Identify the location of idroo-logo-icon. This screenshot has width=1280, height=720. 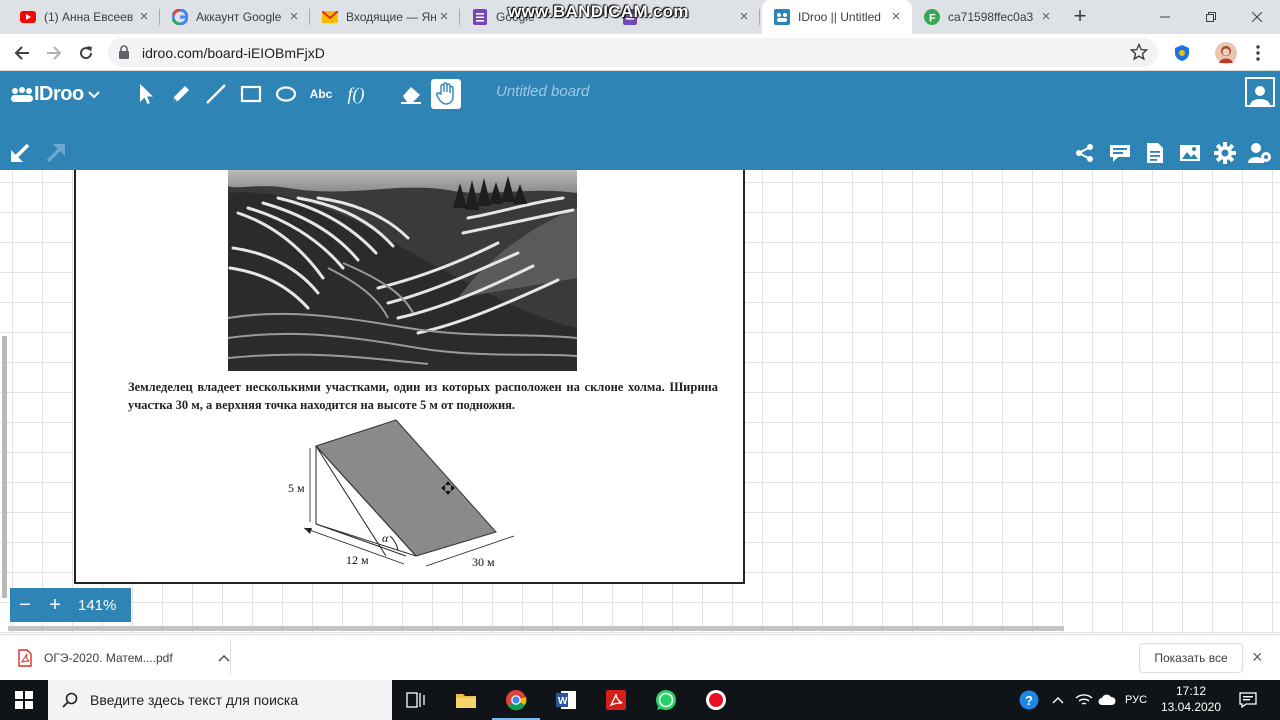
(22, 94).